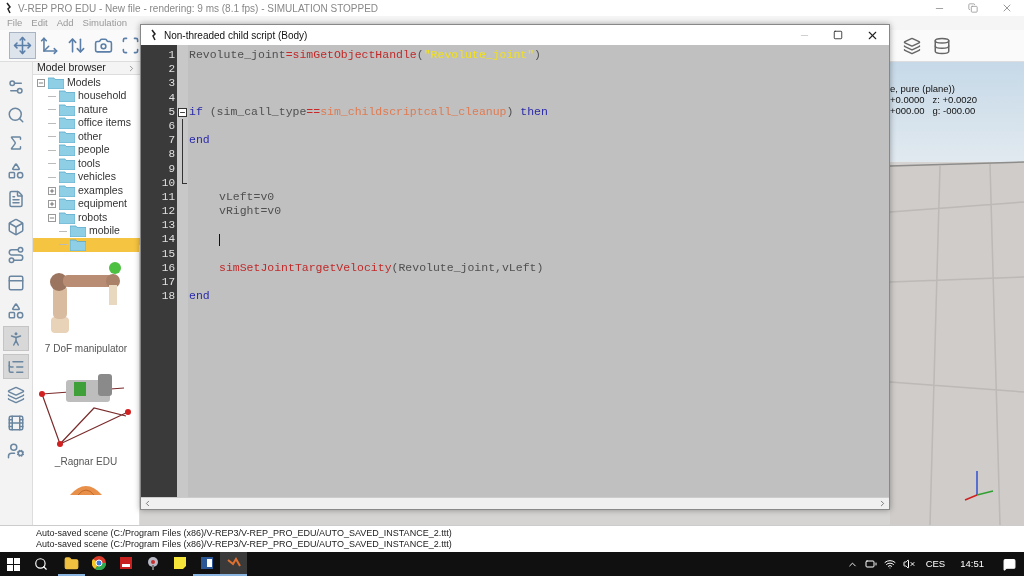  Describe the element at coordinates (16, 422) in the screenshot. I see `film-reel-icon` at that location.